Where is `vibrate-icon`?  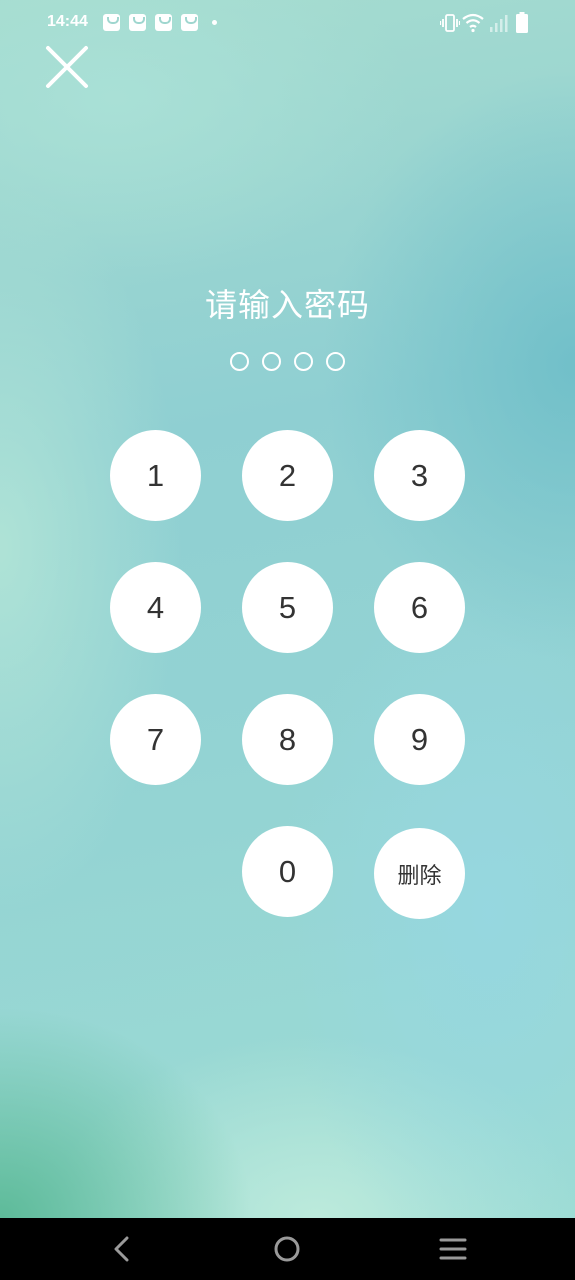 vibrate-icon is located at coordinates (450, 23).